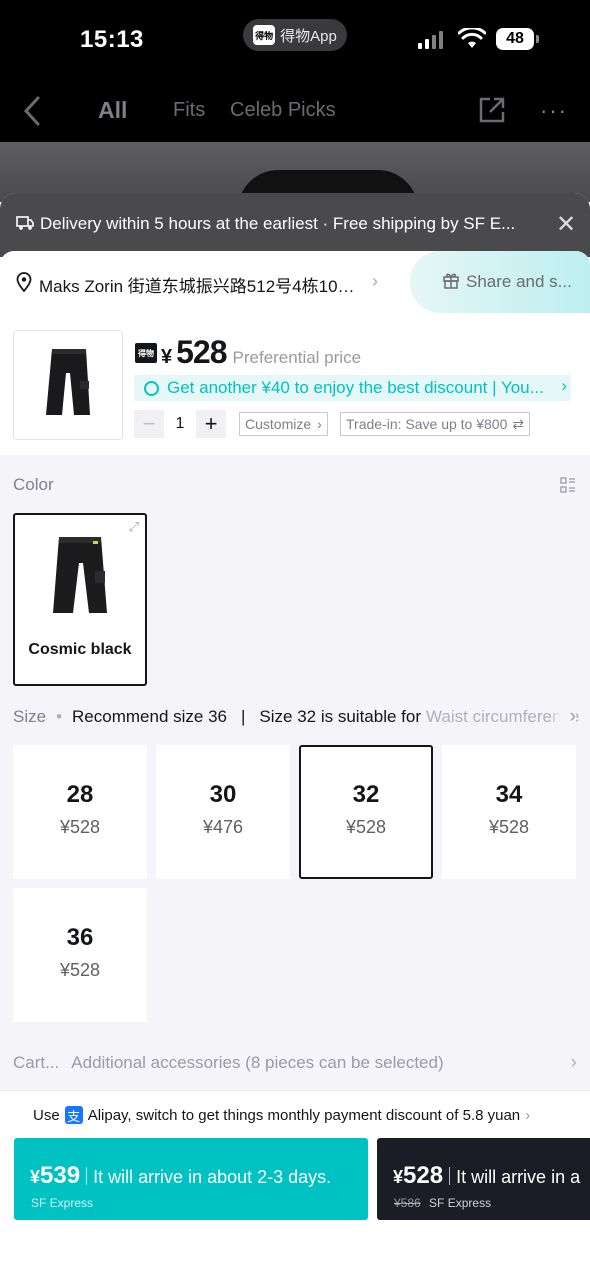 Image resolution: width=590 pixels, height=1280 pixels. What do you see at coordinates (149, 424) in the screenshot?
I see `decrement-button: −` at bounding box center [149, 424].